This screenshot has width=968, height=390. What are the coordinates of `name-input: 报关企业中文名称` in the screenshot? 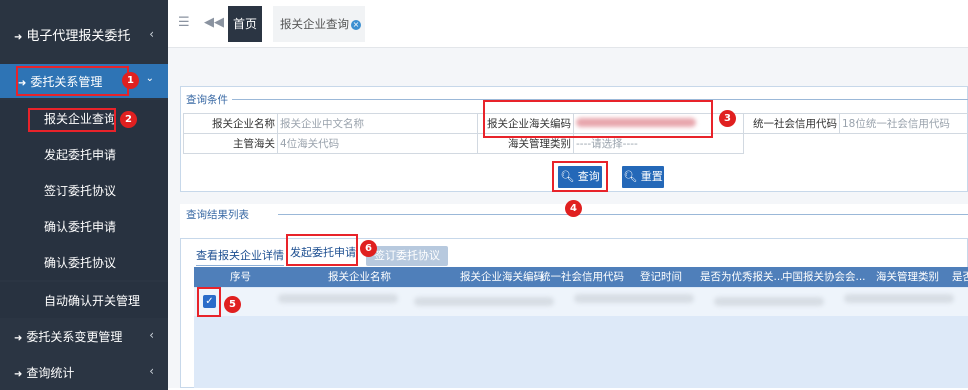 It's located at (378, 124).